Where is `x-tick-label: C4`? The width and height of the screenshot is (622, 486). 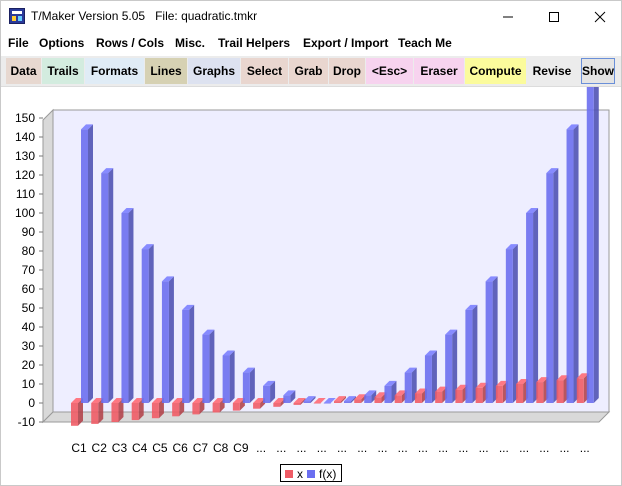
x-tick-label: C4 is located at coordinates (140, 448).